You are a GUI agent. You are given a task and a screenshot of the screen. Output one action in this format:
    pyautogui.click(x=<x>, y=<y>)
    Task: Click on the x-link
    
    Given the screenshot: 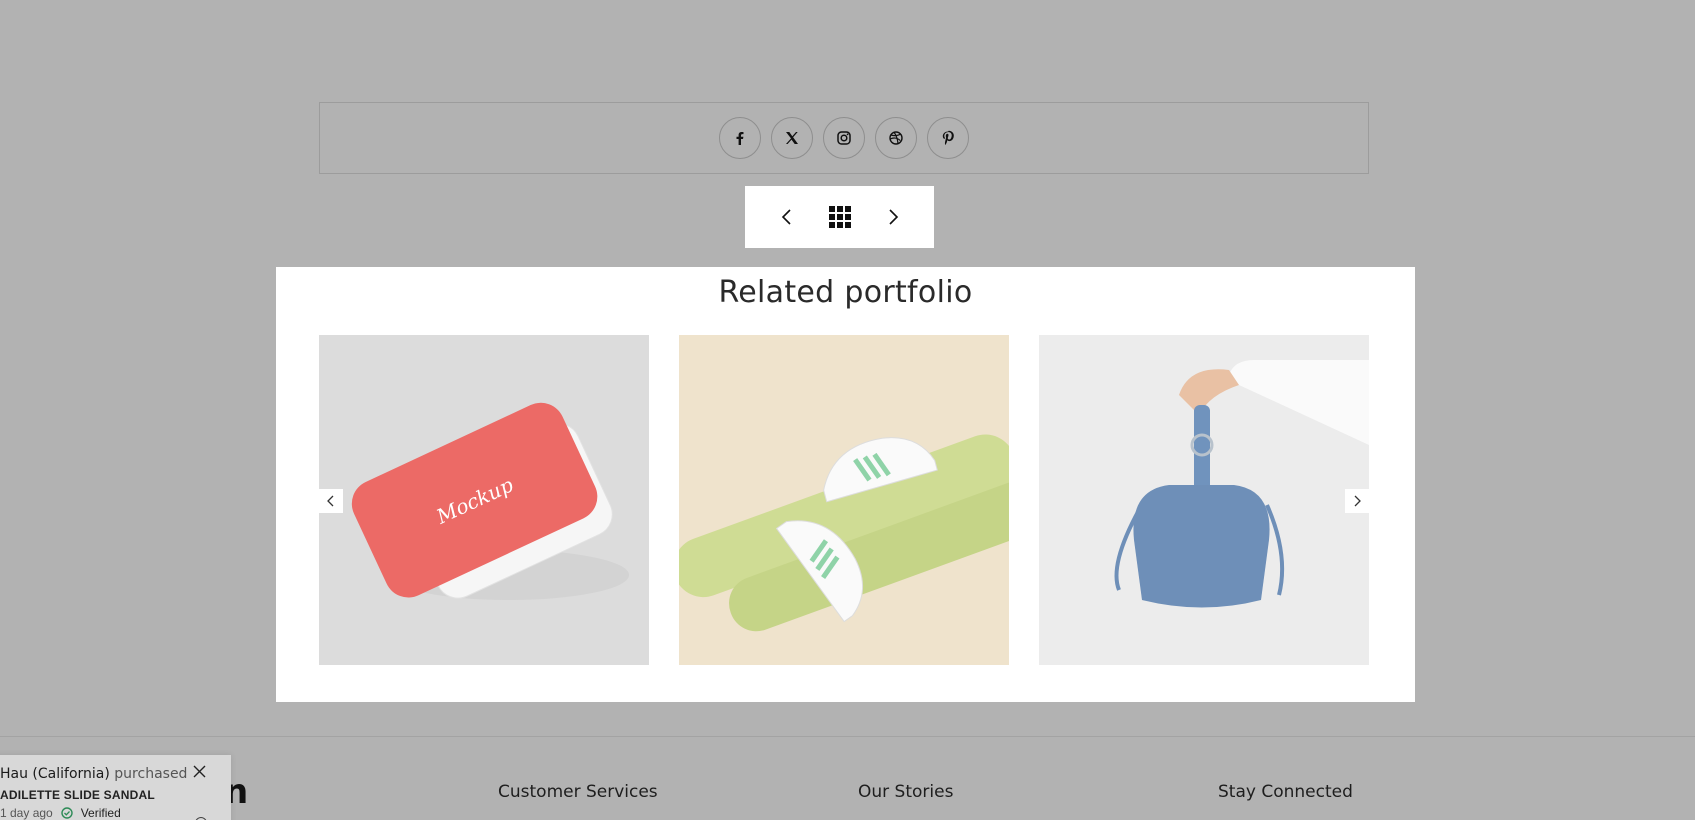 What is the action you would take?
    pyautogui.click(x=792, y=138)
    